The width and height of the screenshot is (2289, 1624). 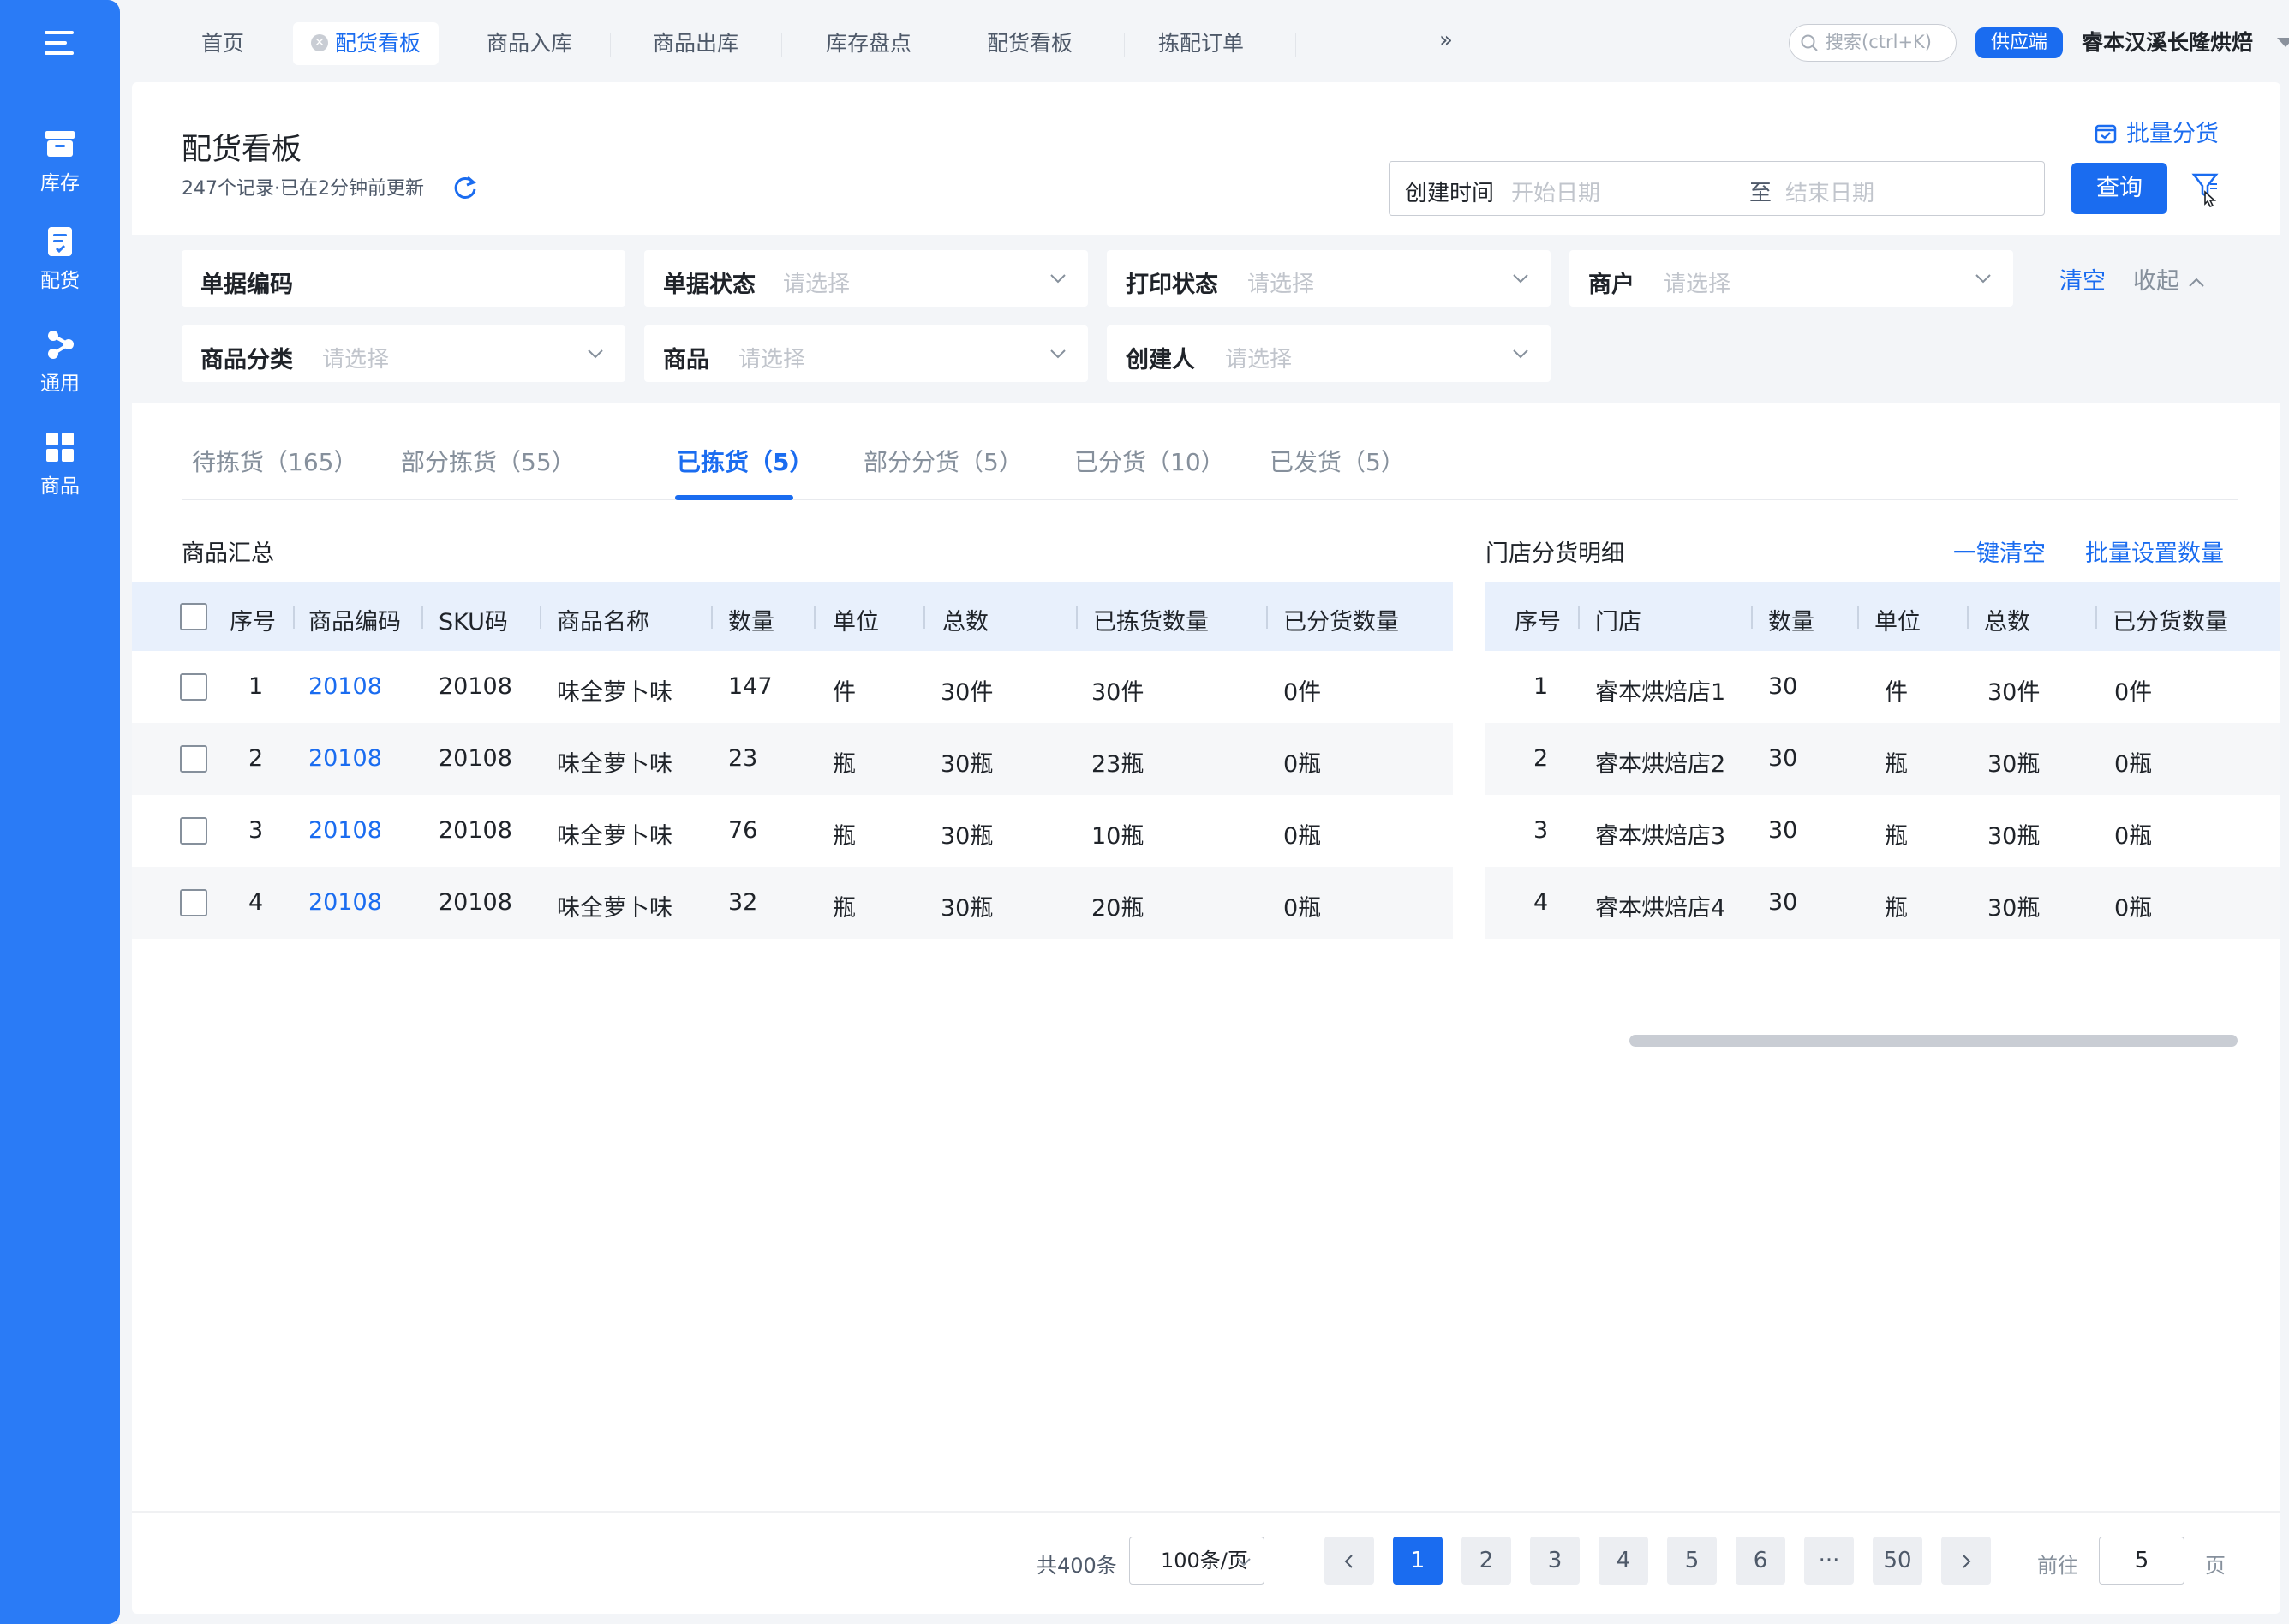 What do you see at coordinates (403, 353) in the screenshot?
I see `category-select: 商品分类 请选择` at bounding box center [403, 353].